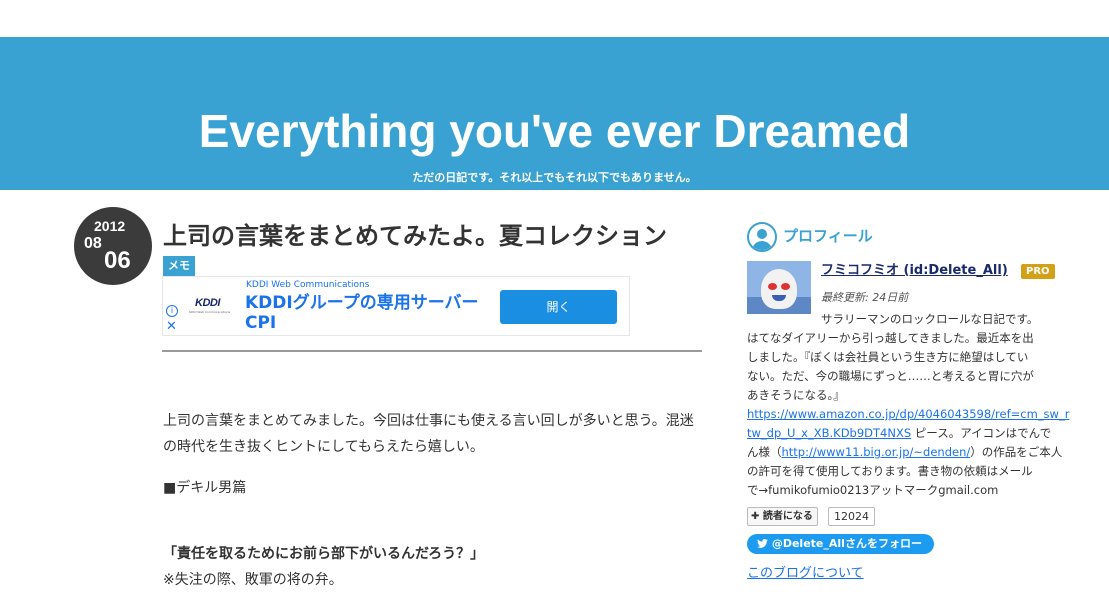  I want to click on subscribe-label: 読者になる, so click(787, 516).